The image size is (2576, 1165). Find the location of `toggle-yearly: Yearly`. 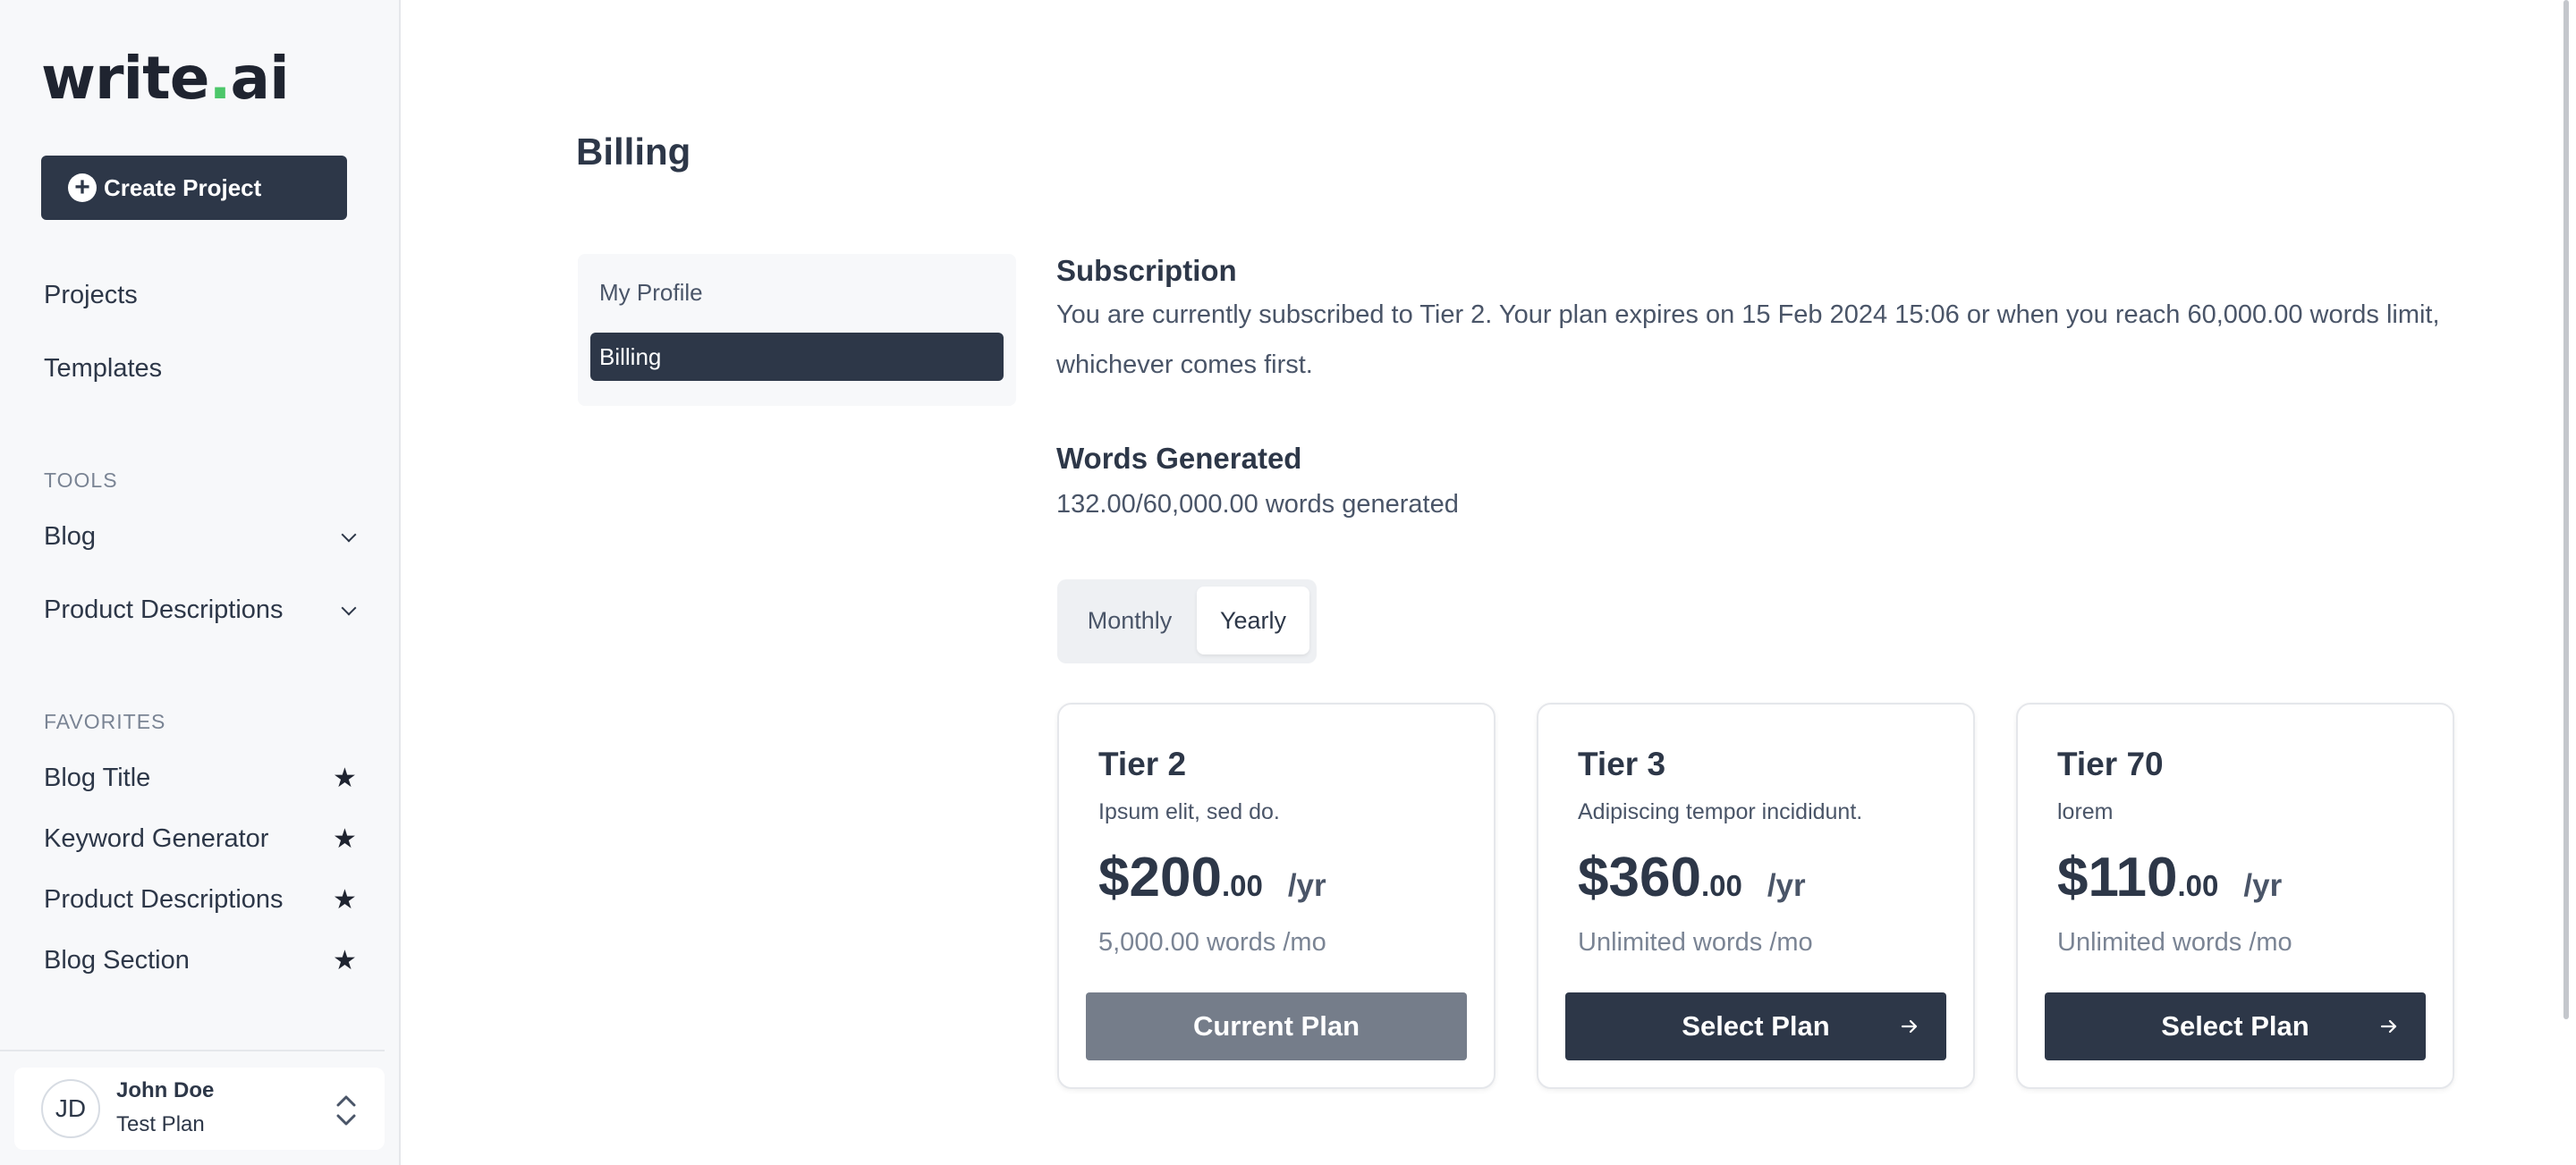

toggle-yearly: Yearly is located at coordinates (1253, 620).